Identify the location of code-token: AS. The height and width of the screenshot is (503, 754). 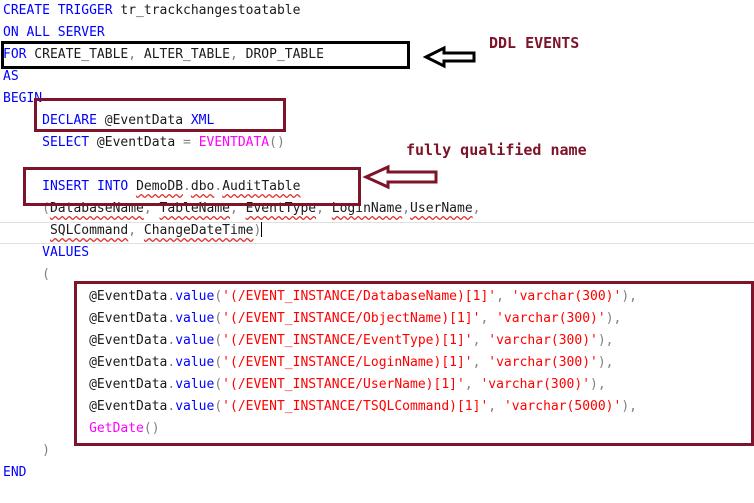
(11, 76).